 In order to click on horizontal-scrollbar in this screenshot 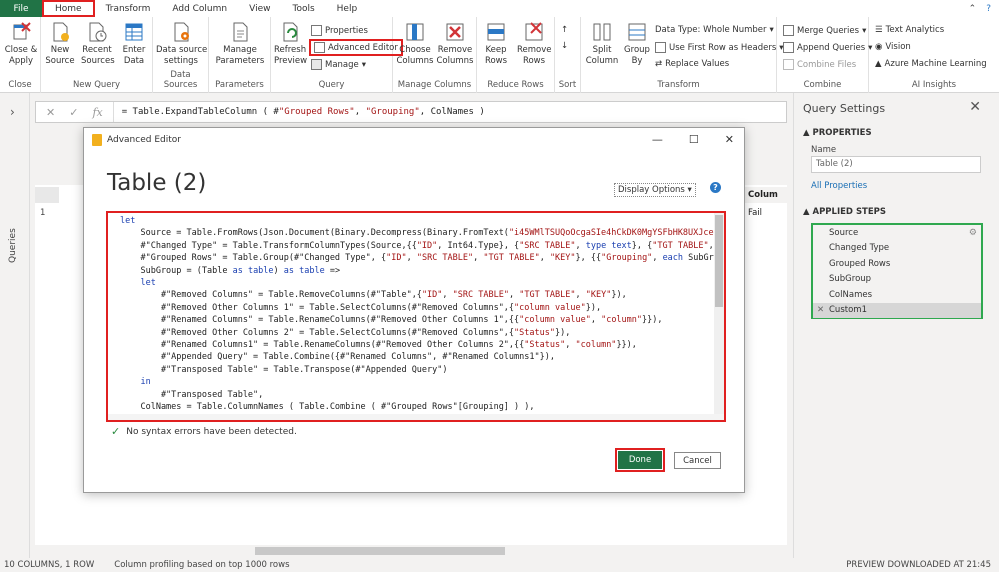, I will do `click(411, 551)`.